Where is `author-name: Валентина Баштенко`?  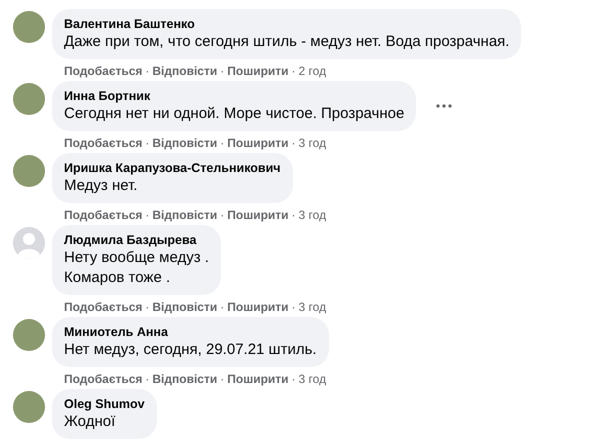 author-name: Валентина Баштенко is located at coordinates (287, 24).